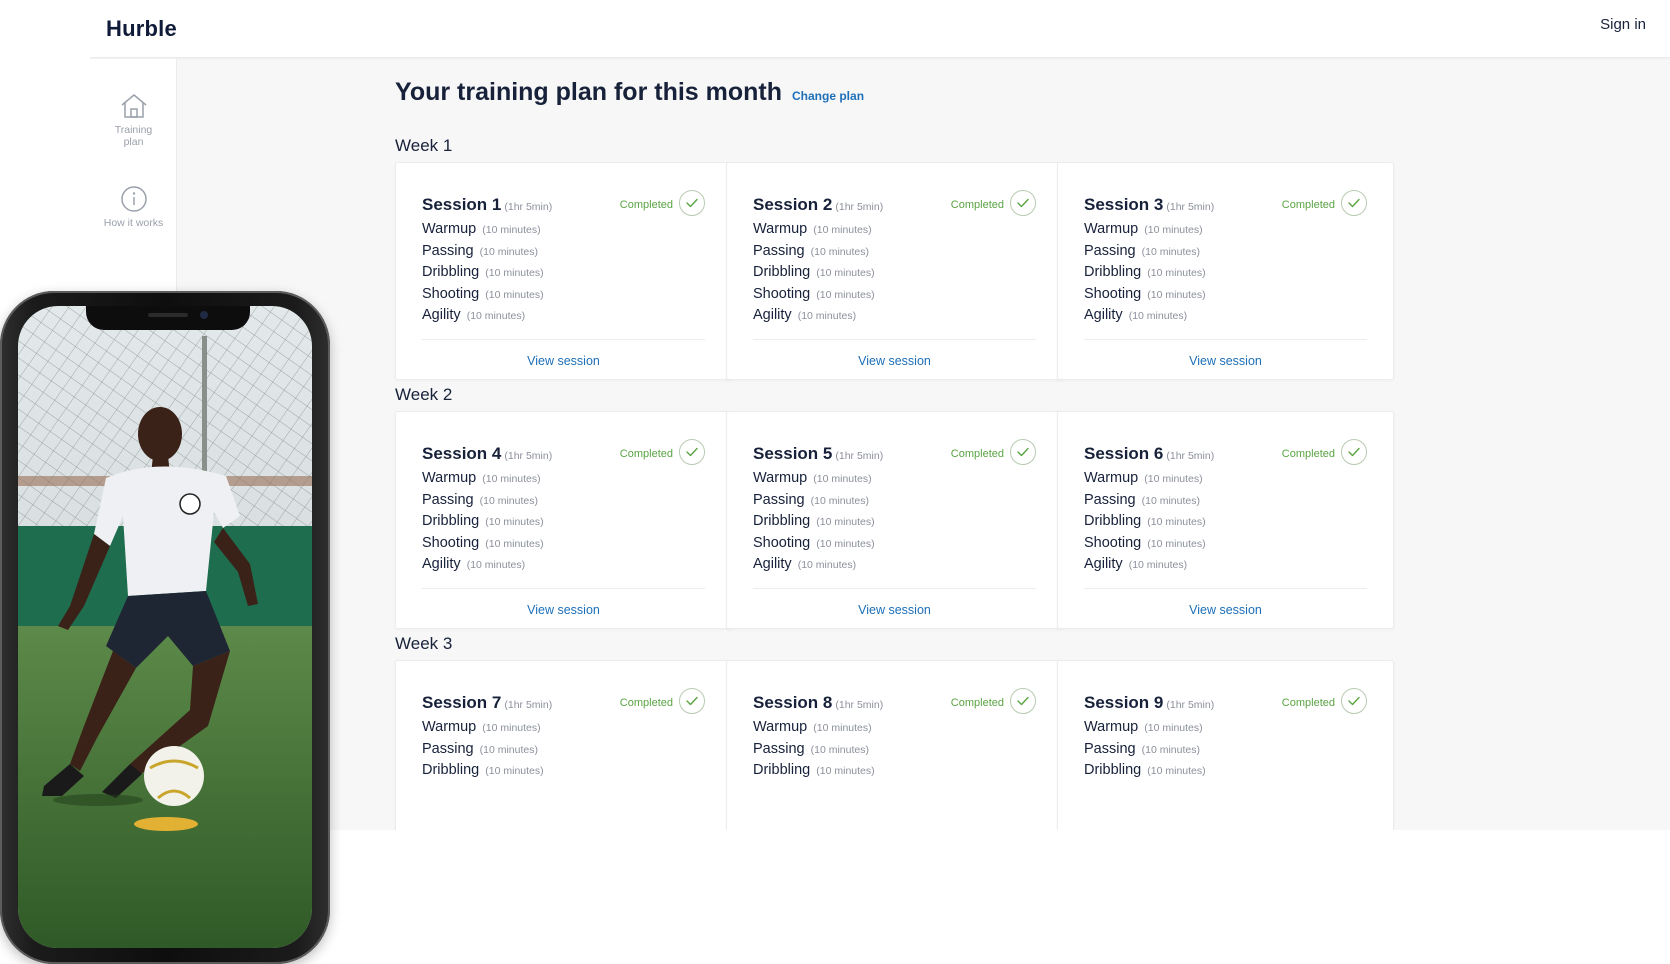 Image resolution: width=1670 pixels, height=964 pixels. I want to click on week-label: Week 1, so click(424, 145).